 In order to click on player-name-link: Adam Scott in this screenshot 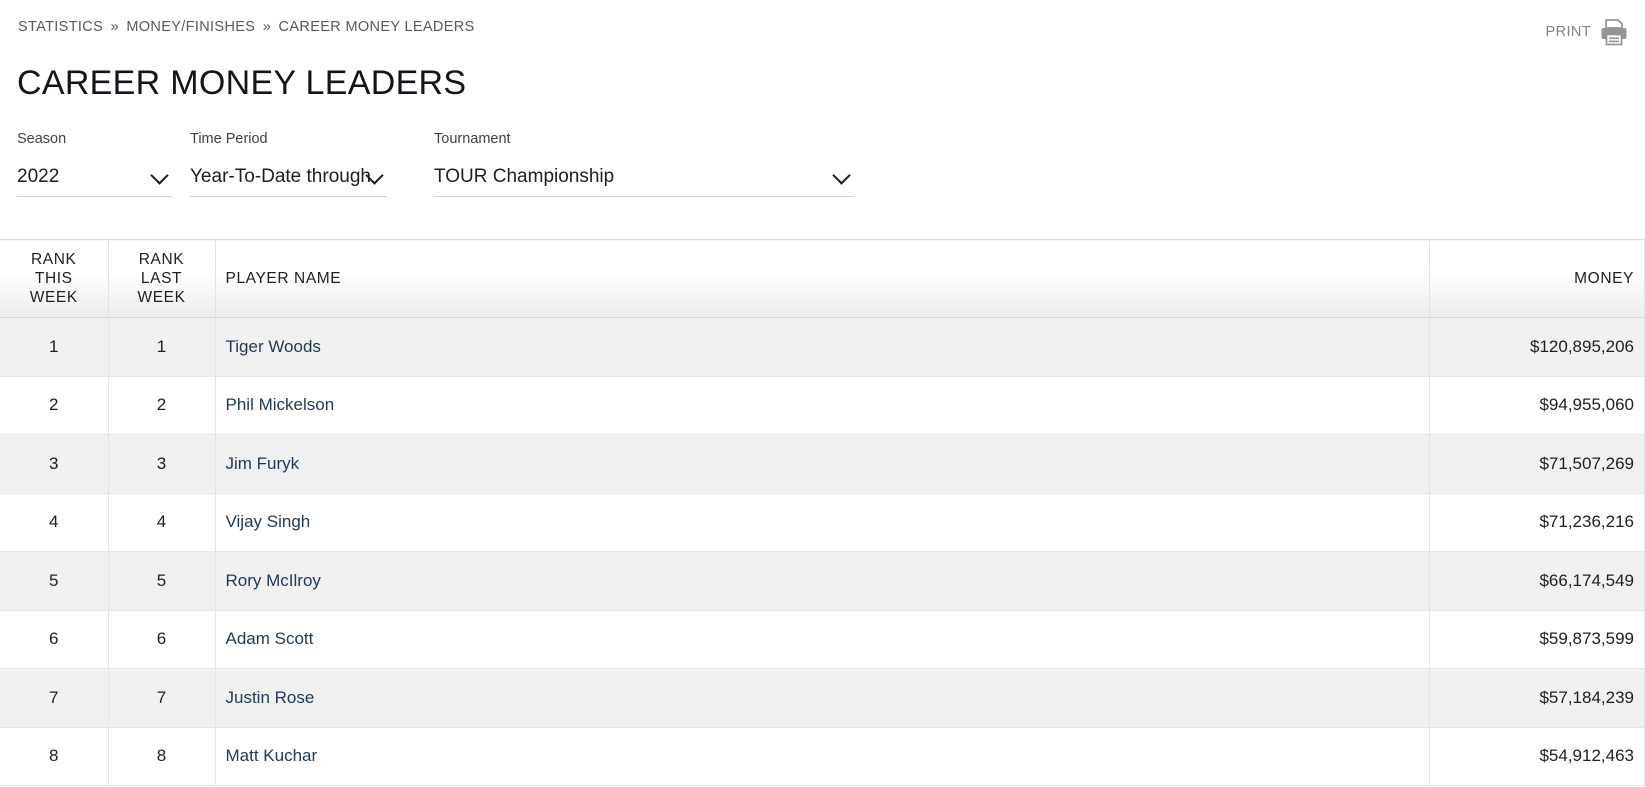, I will do `click(270, 638)`.